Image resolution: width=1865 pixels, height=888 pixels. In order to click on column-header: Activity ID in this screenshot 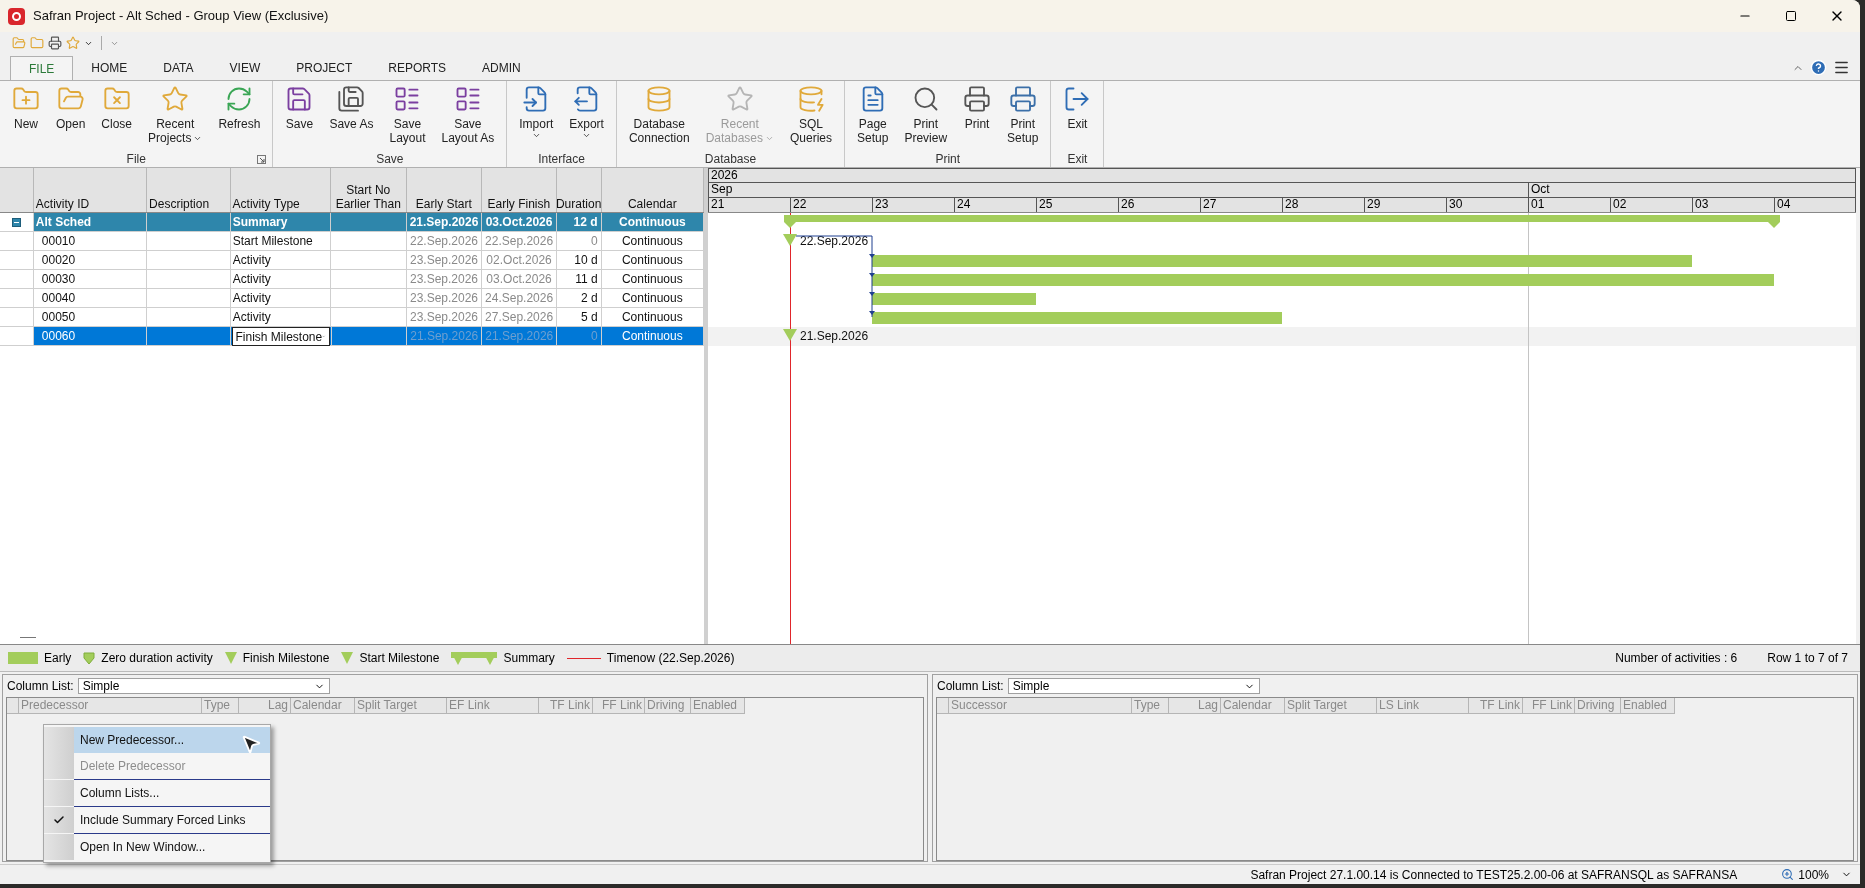, I will do `click(90, 190)`.